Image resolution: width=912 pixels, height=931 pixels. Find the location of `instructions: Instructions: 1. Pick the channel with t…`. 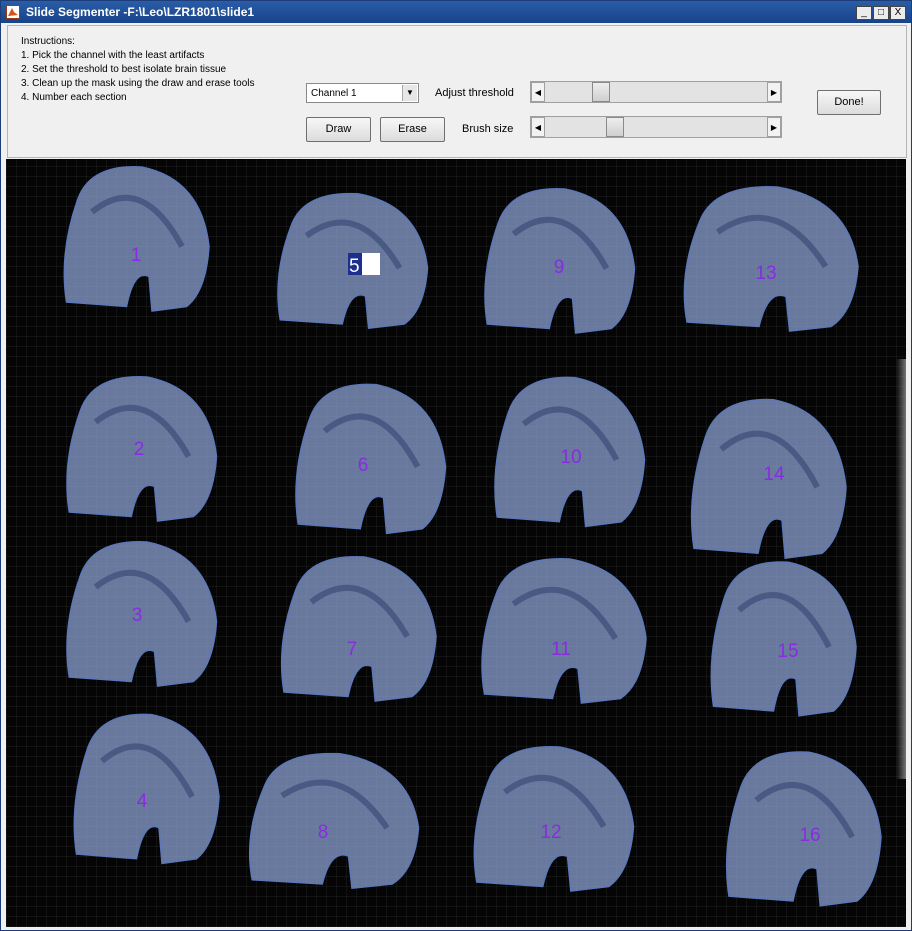

instructions: Instructions: 1. Pick the channel with t… is located at coordinates (137, 70).